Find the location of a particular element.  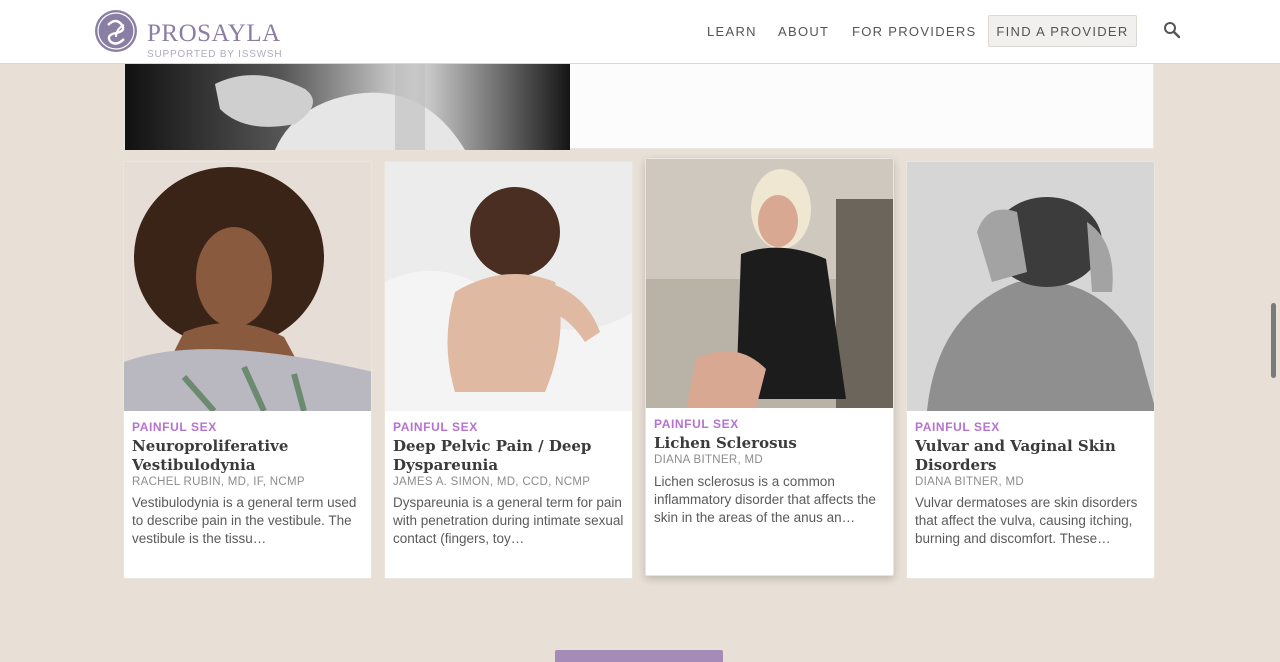

scrollbar-thumb is located at coordinates (1273, 340).